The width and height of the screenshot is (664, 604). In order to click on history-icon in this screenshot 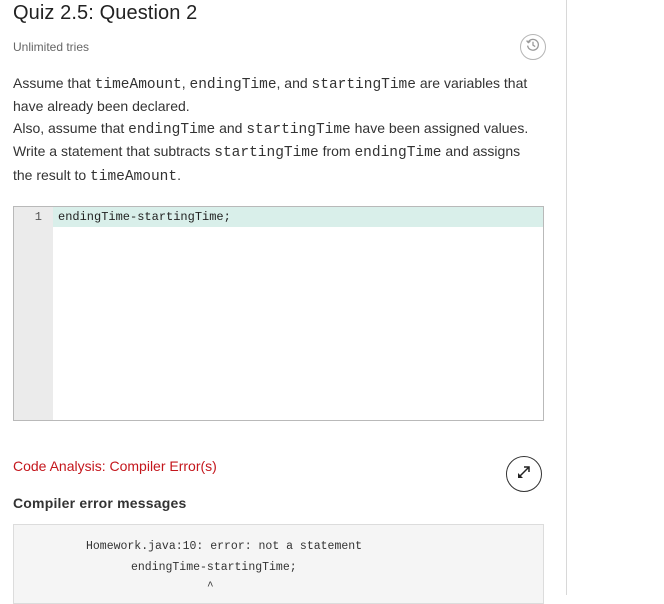, I will do `click(533, 47)`.